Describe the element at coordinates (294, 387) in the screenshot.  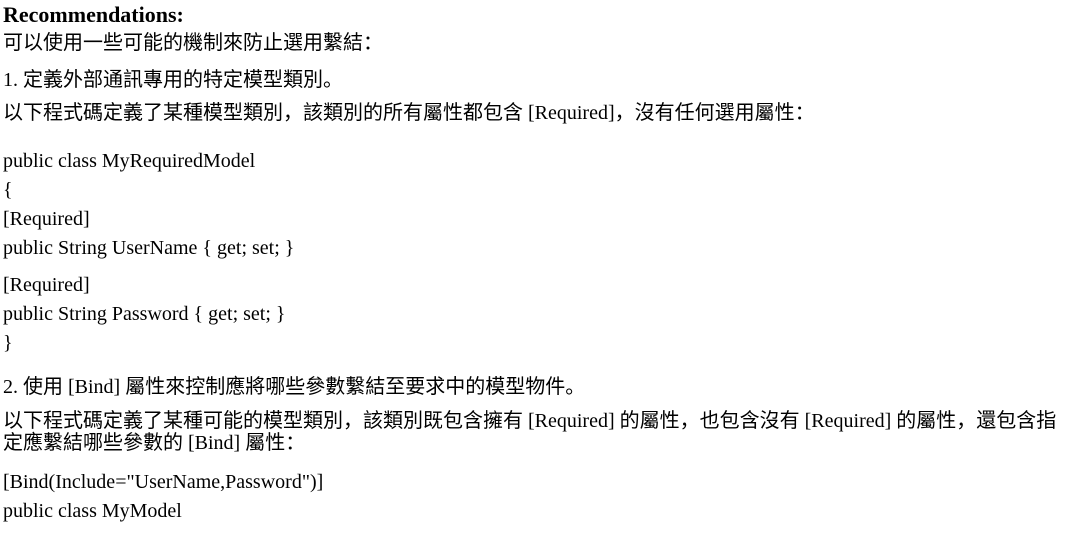
I see `recommendation-item-2: 2. 使用 [Bind] 屬性來控制應將哪些參數繫結至要求中的模型物件。` at that location.